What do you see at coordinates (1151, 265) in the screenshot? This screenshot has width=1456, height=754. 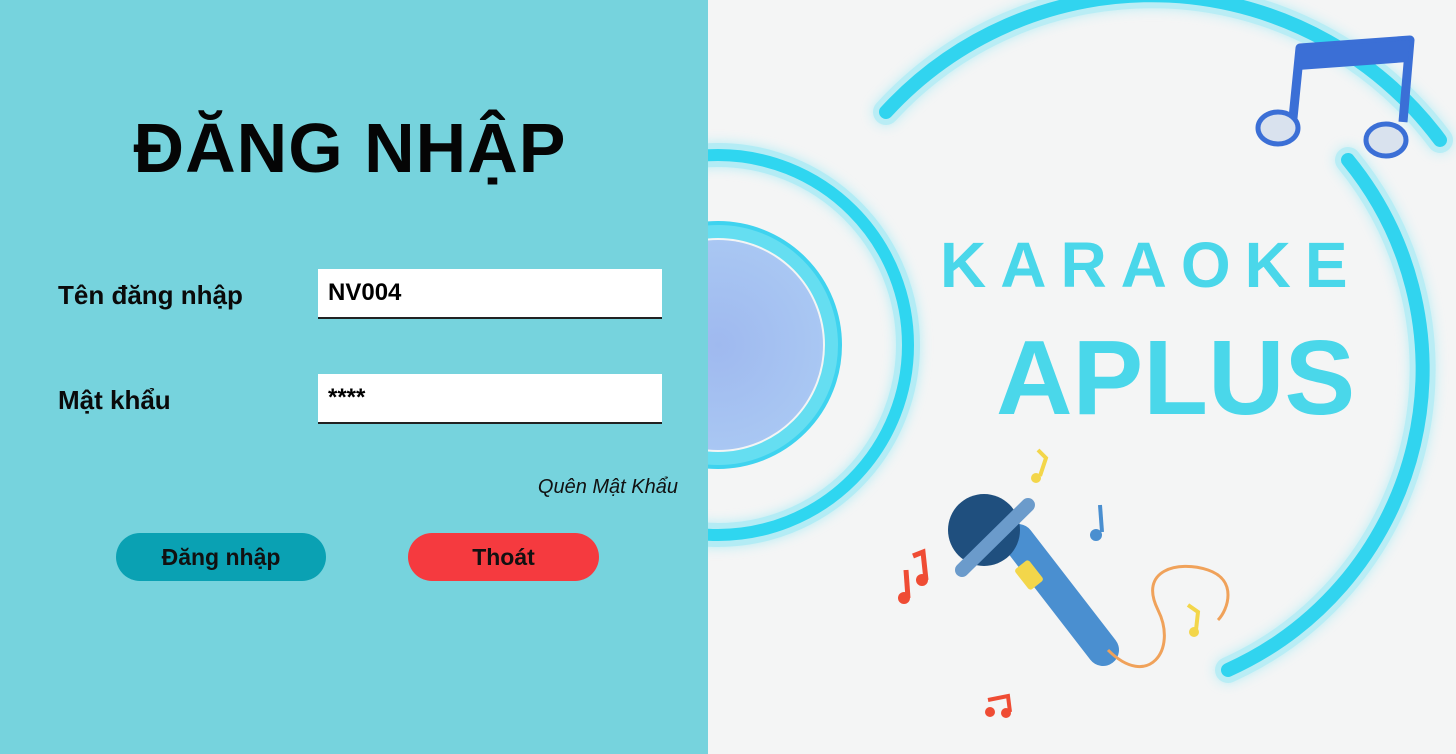 I see `brand-line-1: KARAOKE` at bounding box center [1151, 265].